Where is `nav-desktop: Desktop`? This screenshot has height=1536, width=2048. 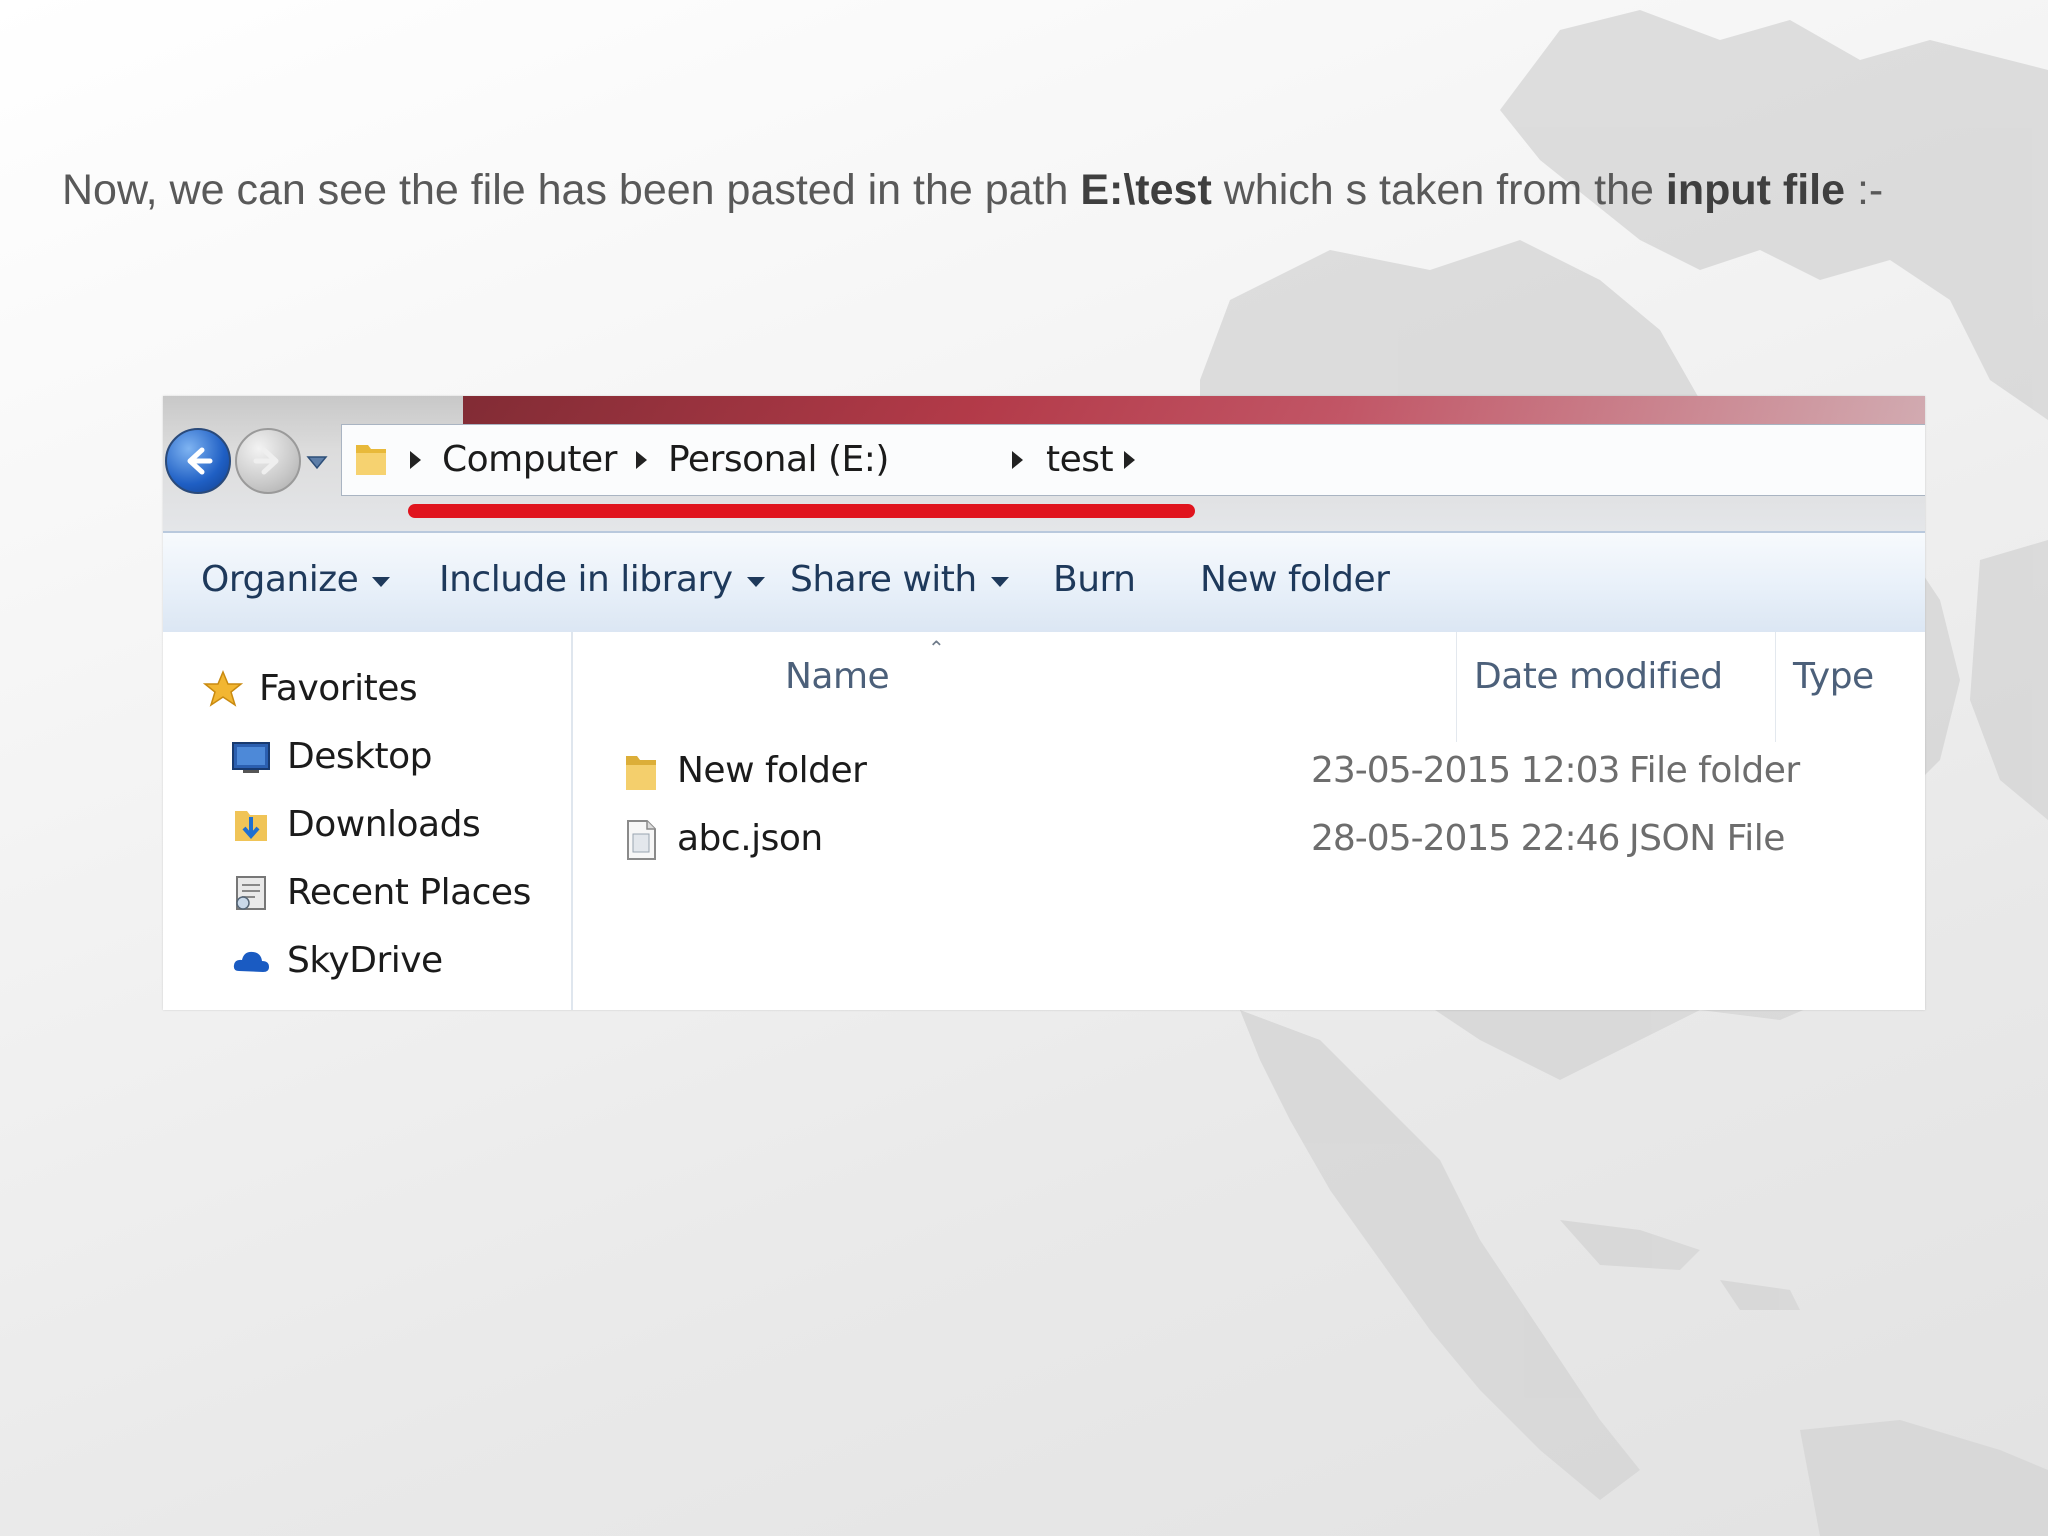
nav-desktop: Desktop is located at coordinates (331, 756).